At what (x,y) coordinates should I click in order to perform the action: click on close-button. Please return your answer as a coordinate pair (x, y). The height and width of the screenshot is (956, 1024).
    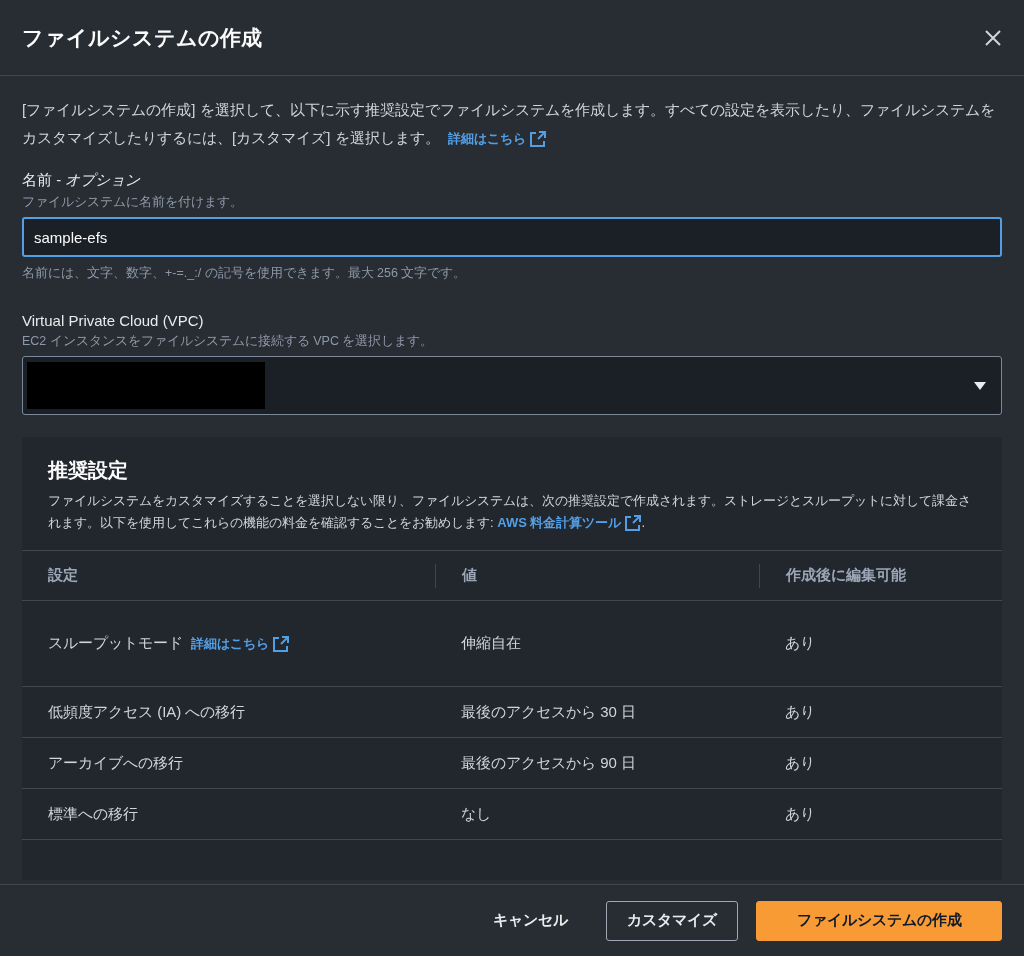
    Looking at the image, I should click on (993, 37).